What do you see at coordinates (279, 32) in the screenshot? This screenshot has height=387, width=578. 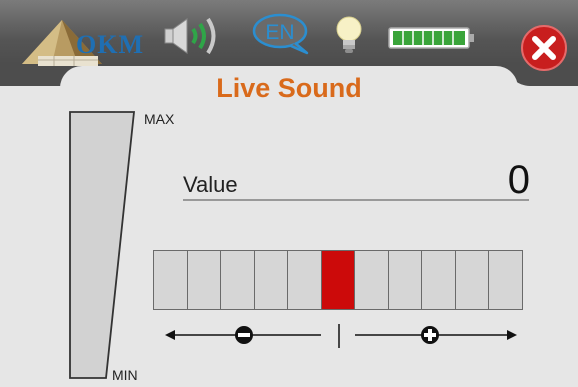 I see `language-label: EN` at bounding box center [279, 32].